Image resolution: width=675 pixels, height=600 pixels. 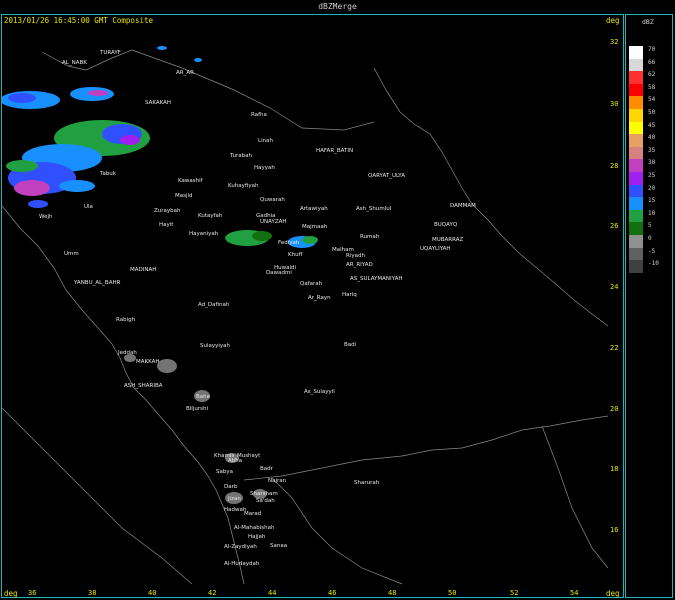 I want to click on place-label: Qafarah, so click(x=311, y=284).